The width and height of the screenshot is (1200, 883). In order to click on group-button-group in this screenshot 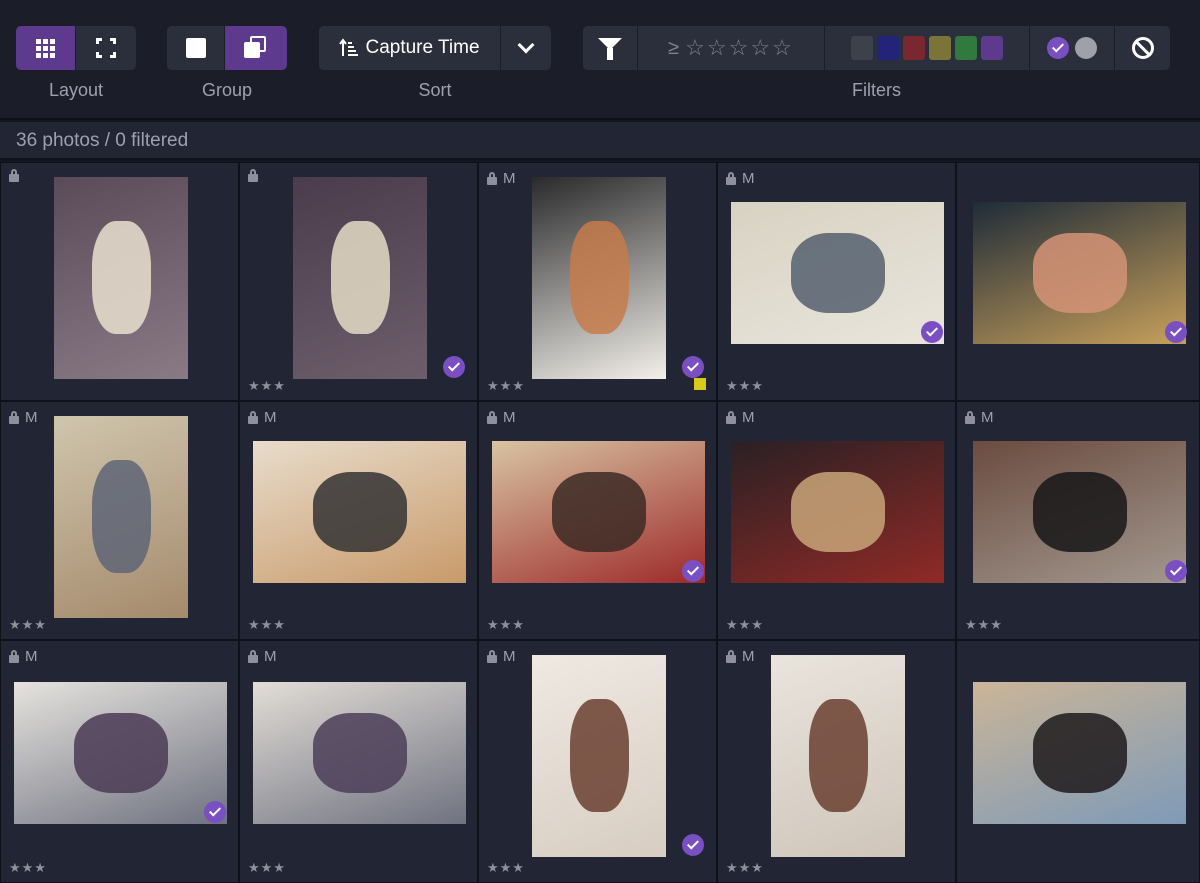, I will do `click(227, 48)`.